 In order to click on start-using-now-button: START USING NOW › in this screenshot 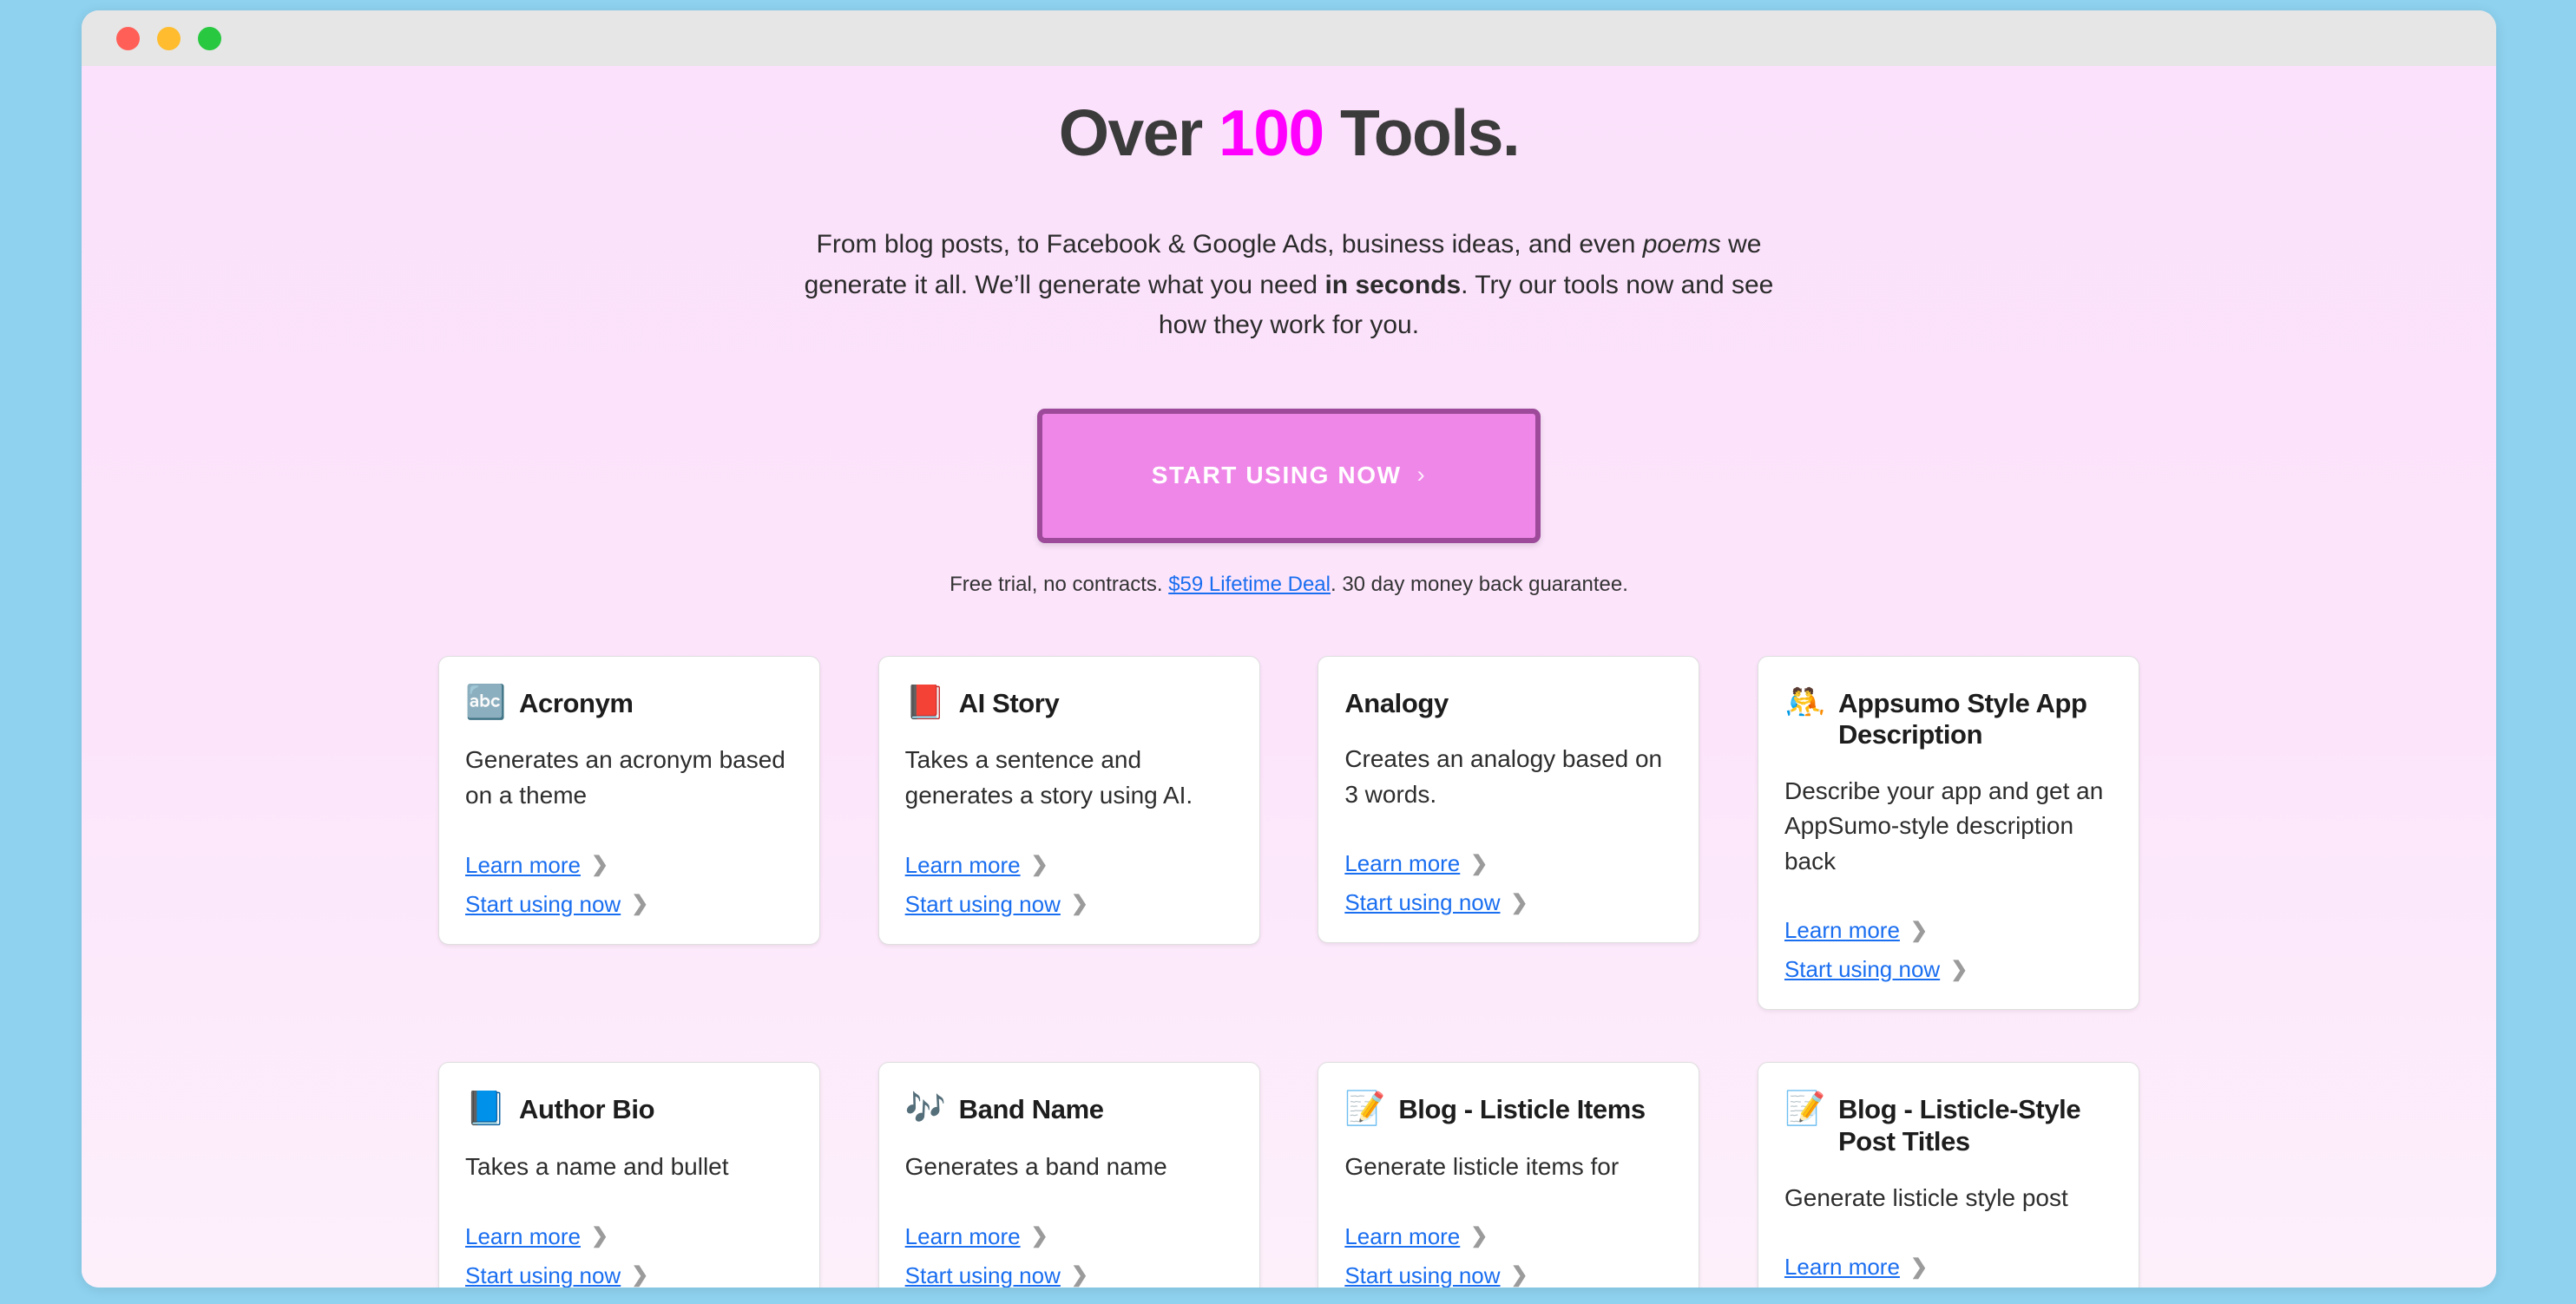, I will do `click(1289, 475)`.